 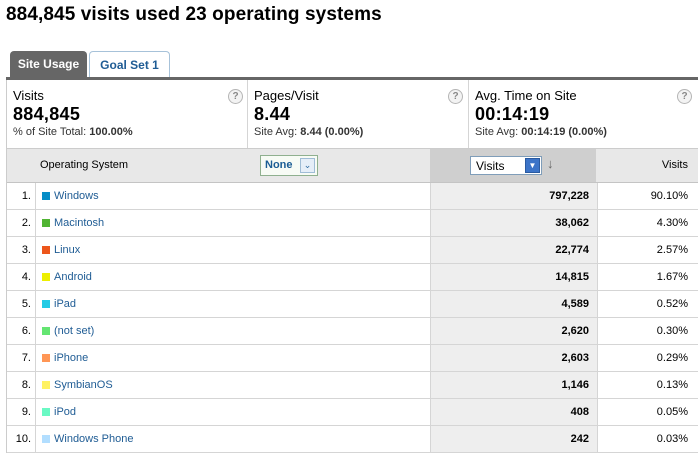 What do you see at coordinates (672, 304) in the screenshot?
I see `visits-percent: 0.52%` at bounding box center [672, 304].